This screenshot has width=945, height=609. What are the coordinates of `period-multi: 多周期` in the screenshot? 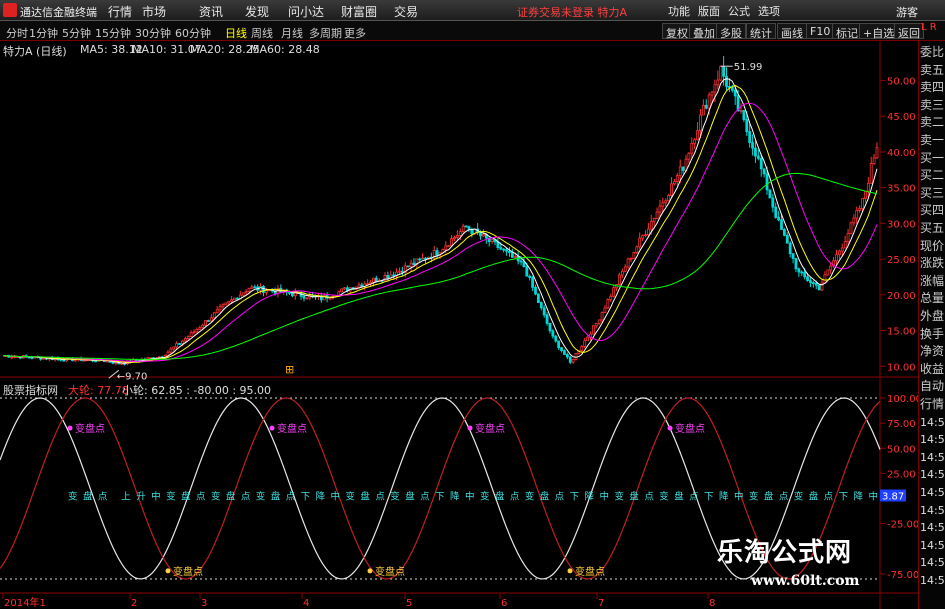 It's located at (325, 33).